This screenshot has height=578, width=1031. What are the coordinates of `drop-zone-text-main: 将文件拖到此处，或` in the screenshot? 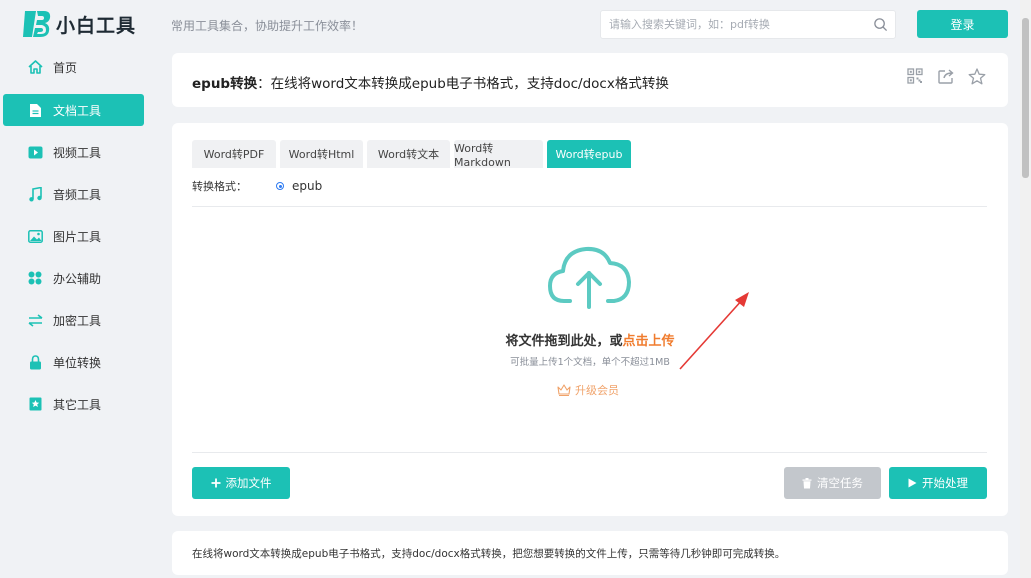 It's located at (564, 341).